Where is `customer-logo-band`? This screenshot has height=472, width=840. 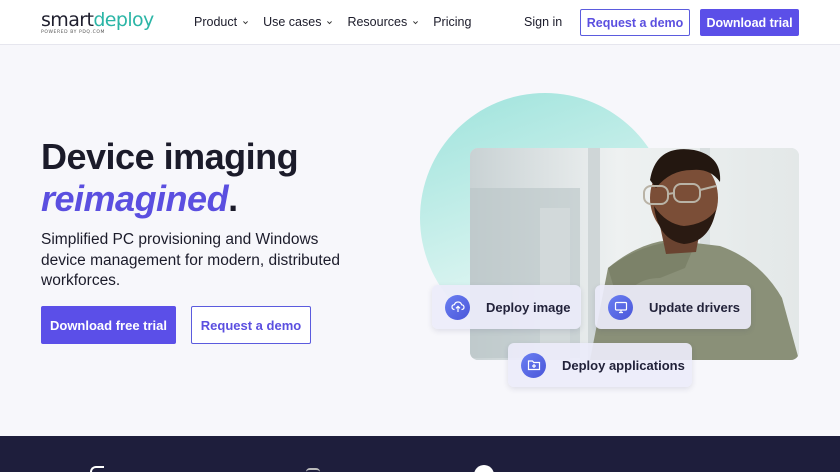 customer-logo-band is located at coordinates (420, 454).